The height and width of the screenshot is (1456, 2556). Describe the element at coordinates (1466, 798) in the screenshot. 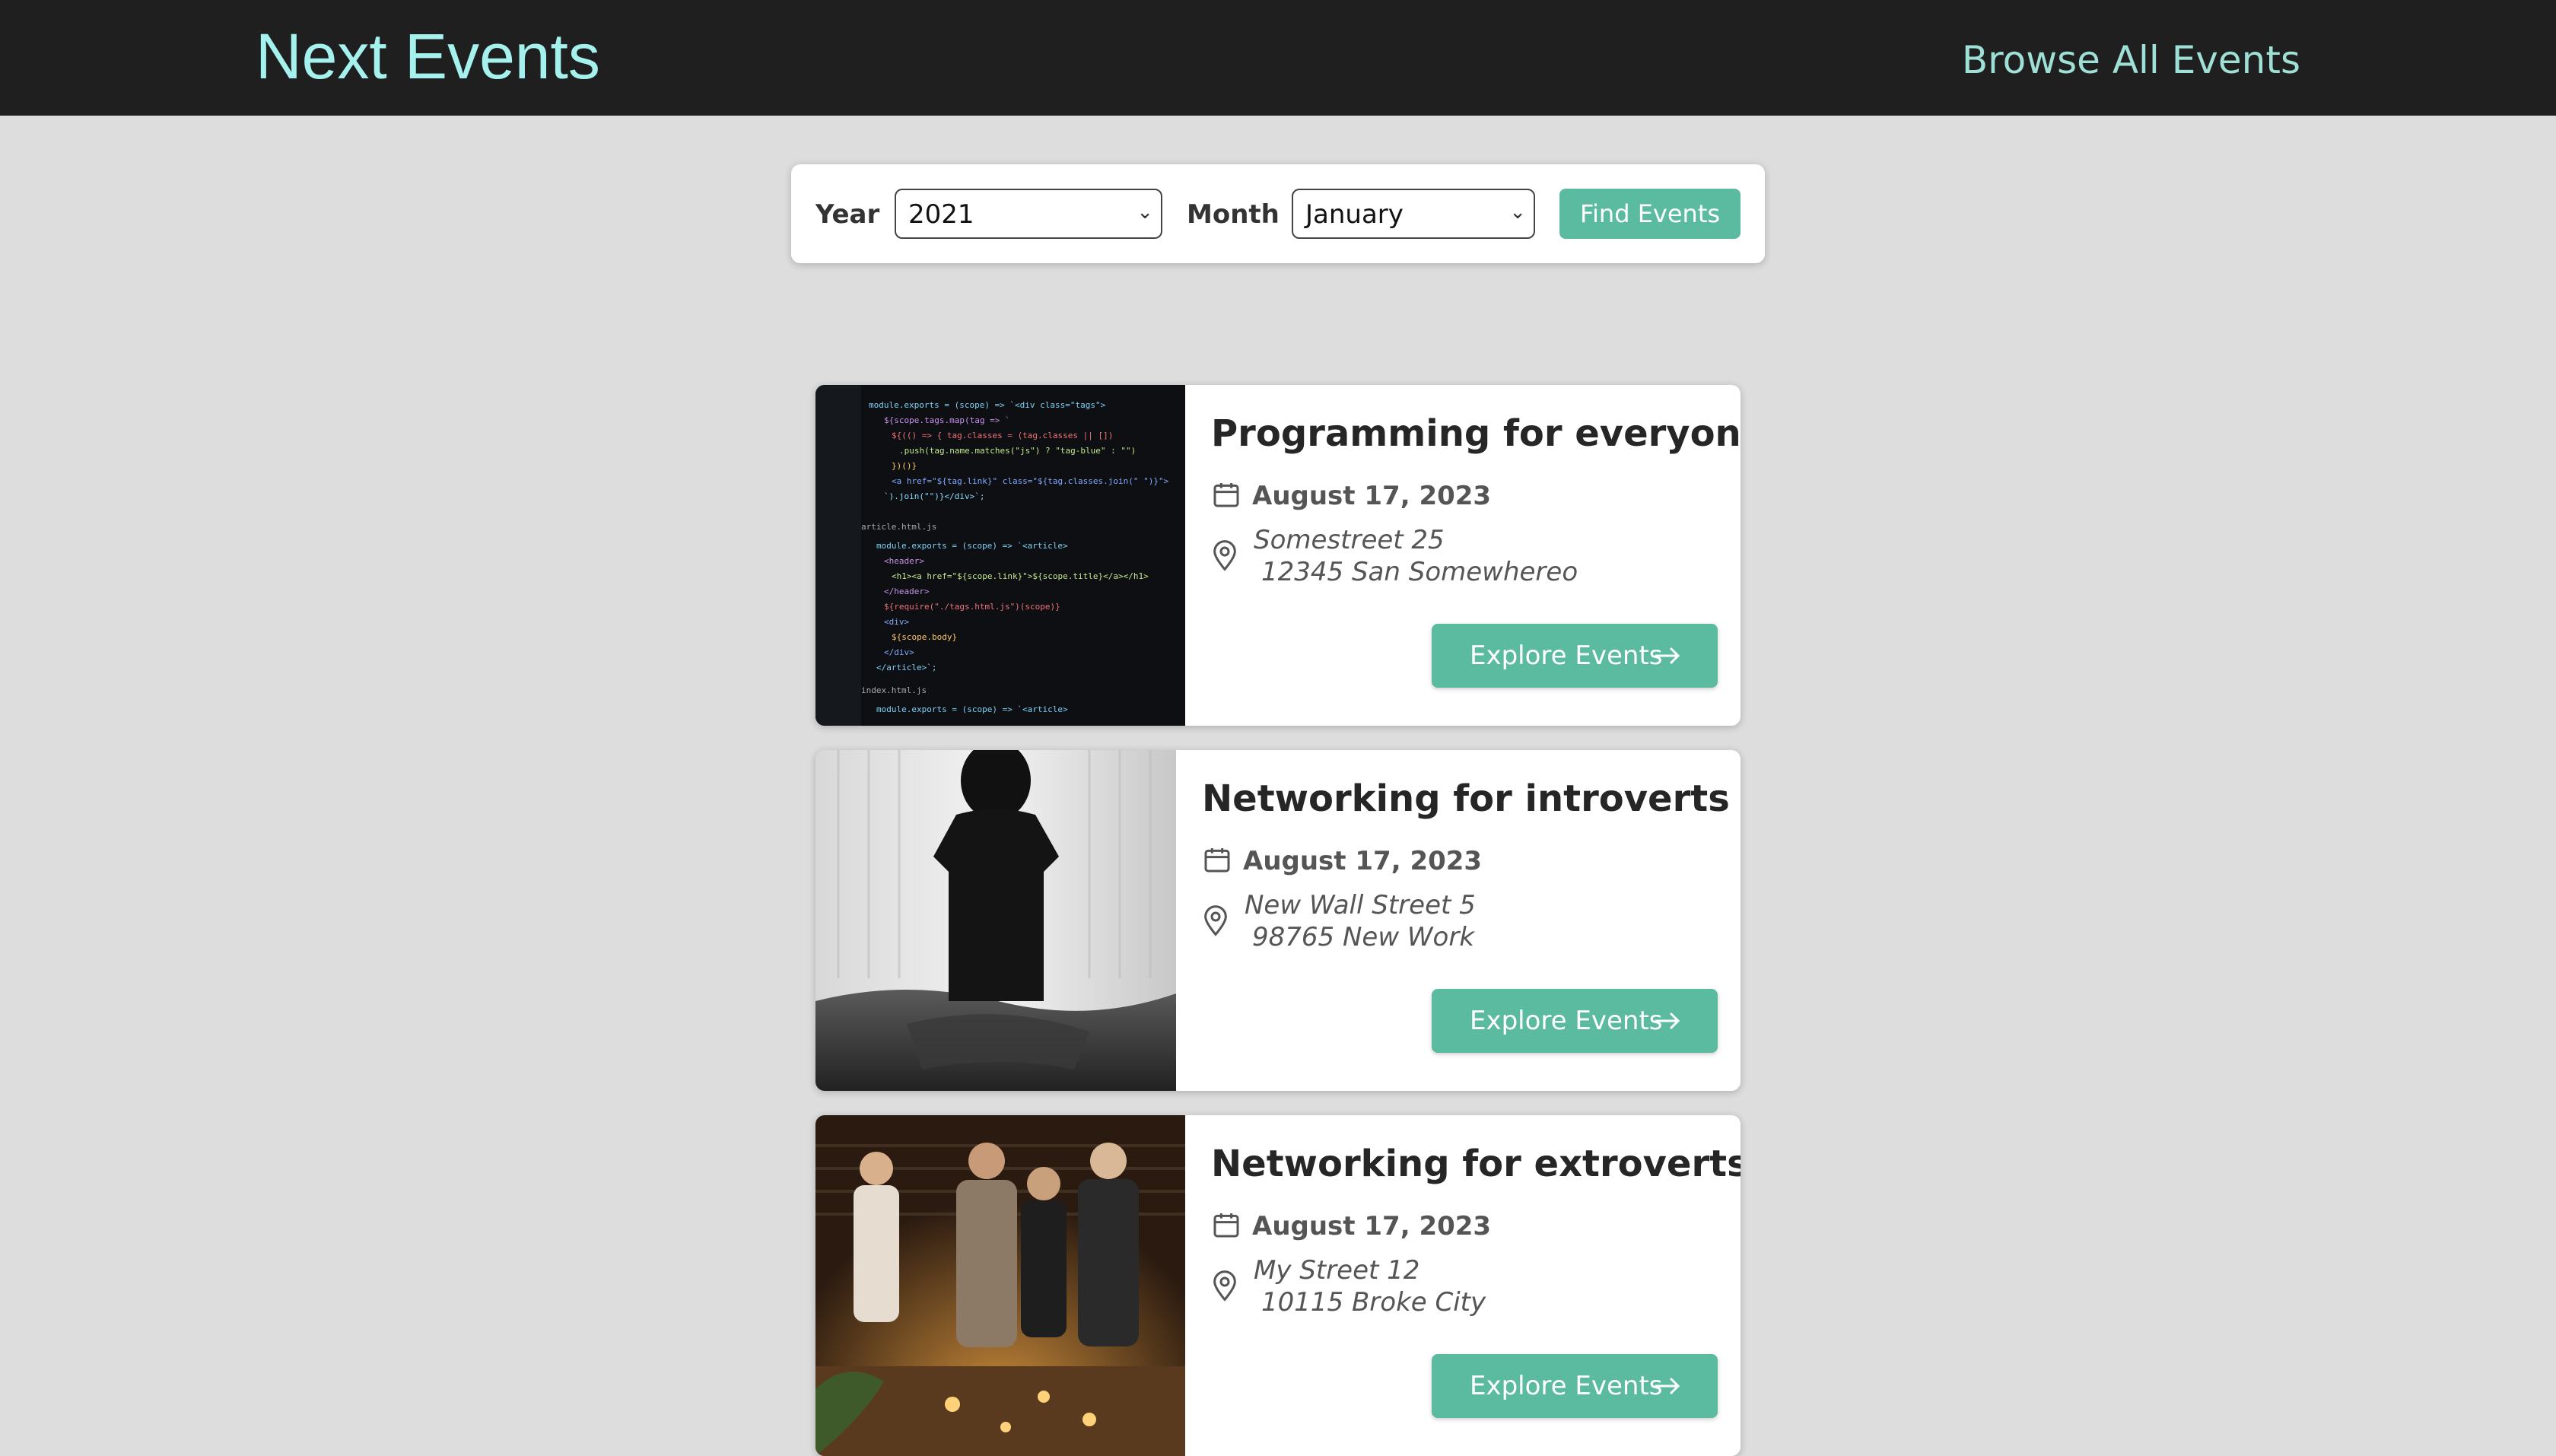

I see `event-title: Networking for introverts` at that location.